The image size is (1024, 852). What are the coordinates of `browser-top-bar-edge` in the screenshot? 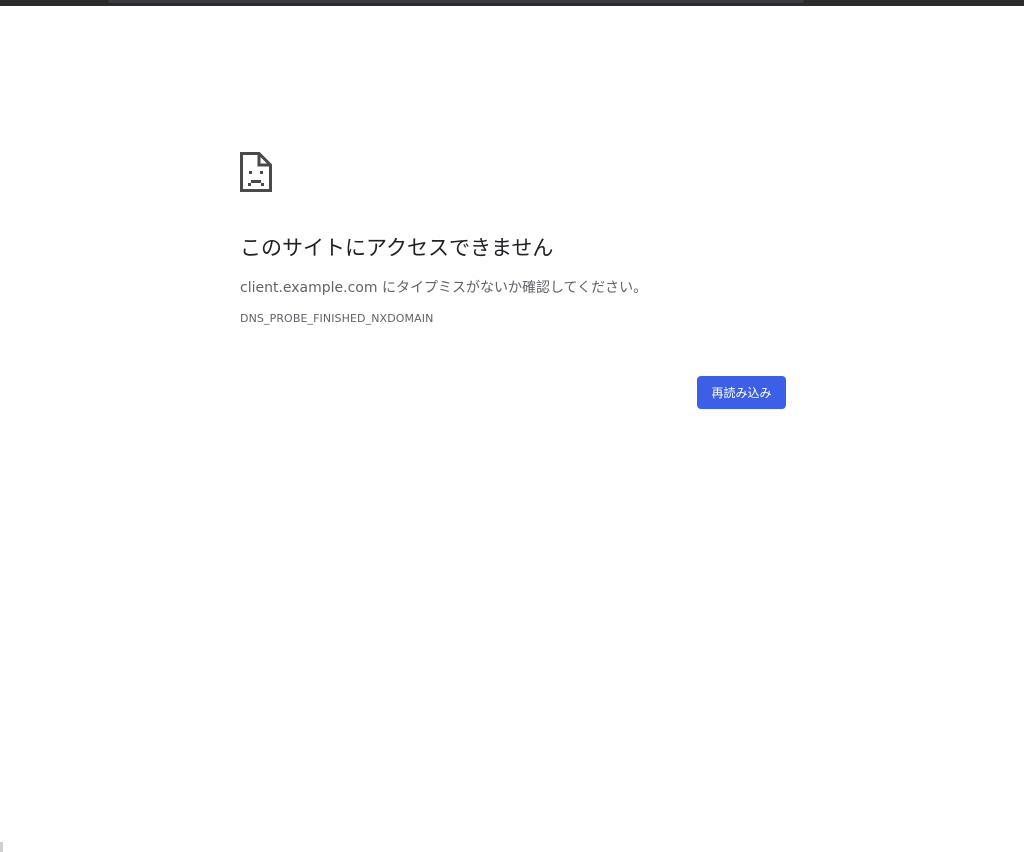 It's located at (456, 1).